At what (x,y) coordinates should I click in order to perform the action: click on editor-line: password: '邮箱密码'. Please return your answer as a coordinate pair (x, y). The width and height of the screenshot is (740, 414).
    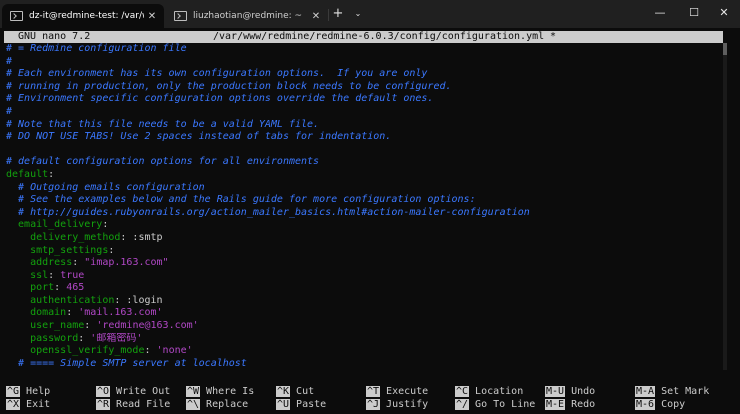
    Looking at the image, I should click on (363, 339).